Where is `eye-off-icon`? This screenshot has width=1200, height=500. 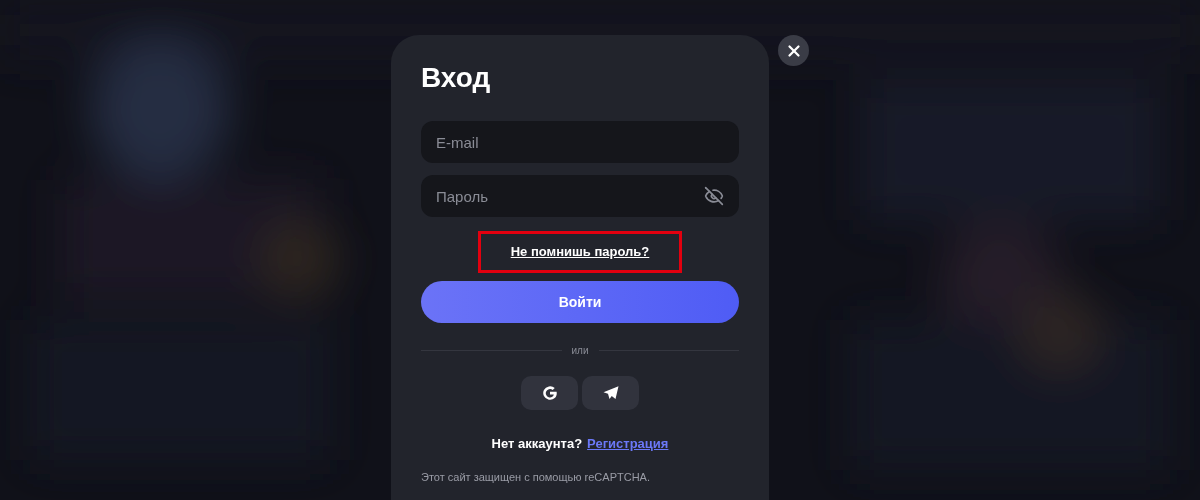 eye-off-icon is located at coordinates (714, 196).